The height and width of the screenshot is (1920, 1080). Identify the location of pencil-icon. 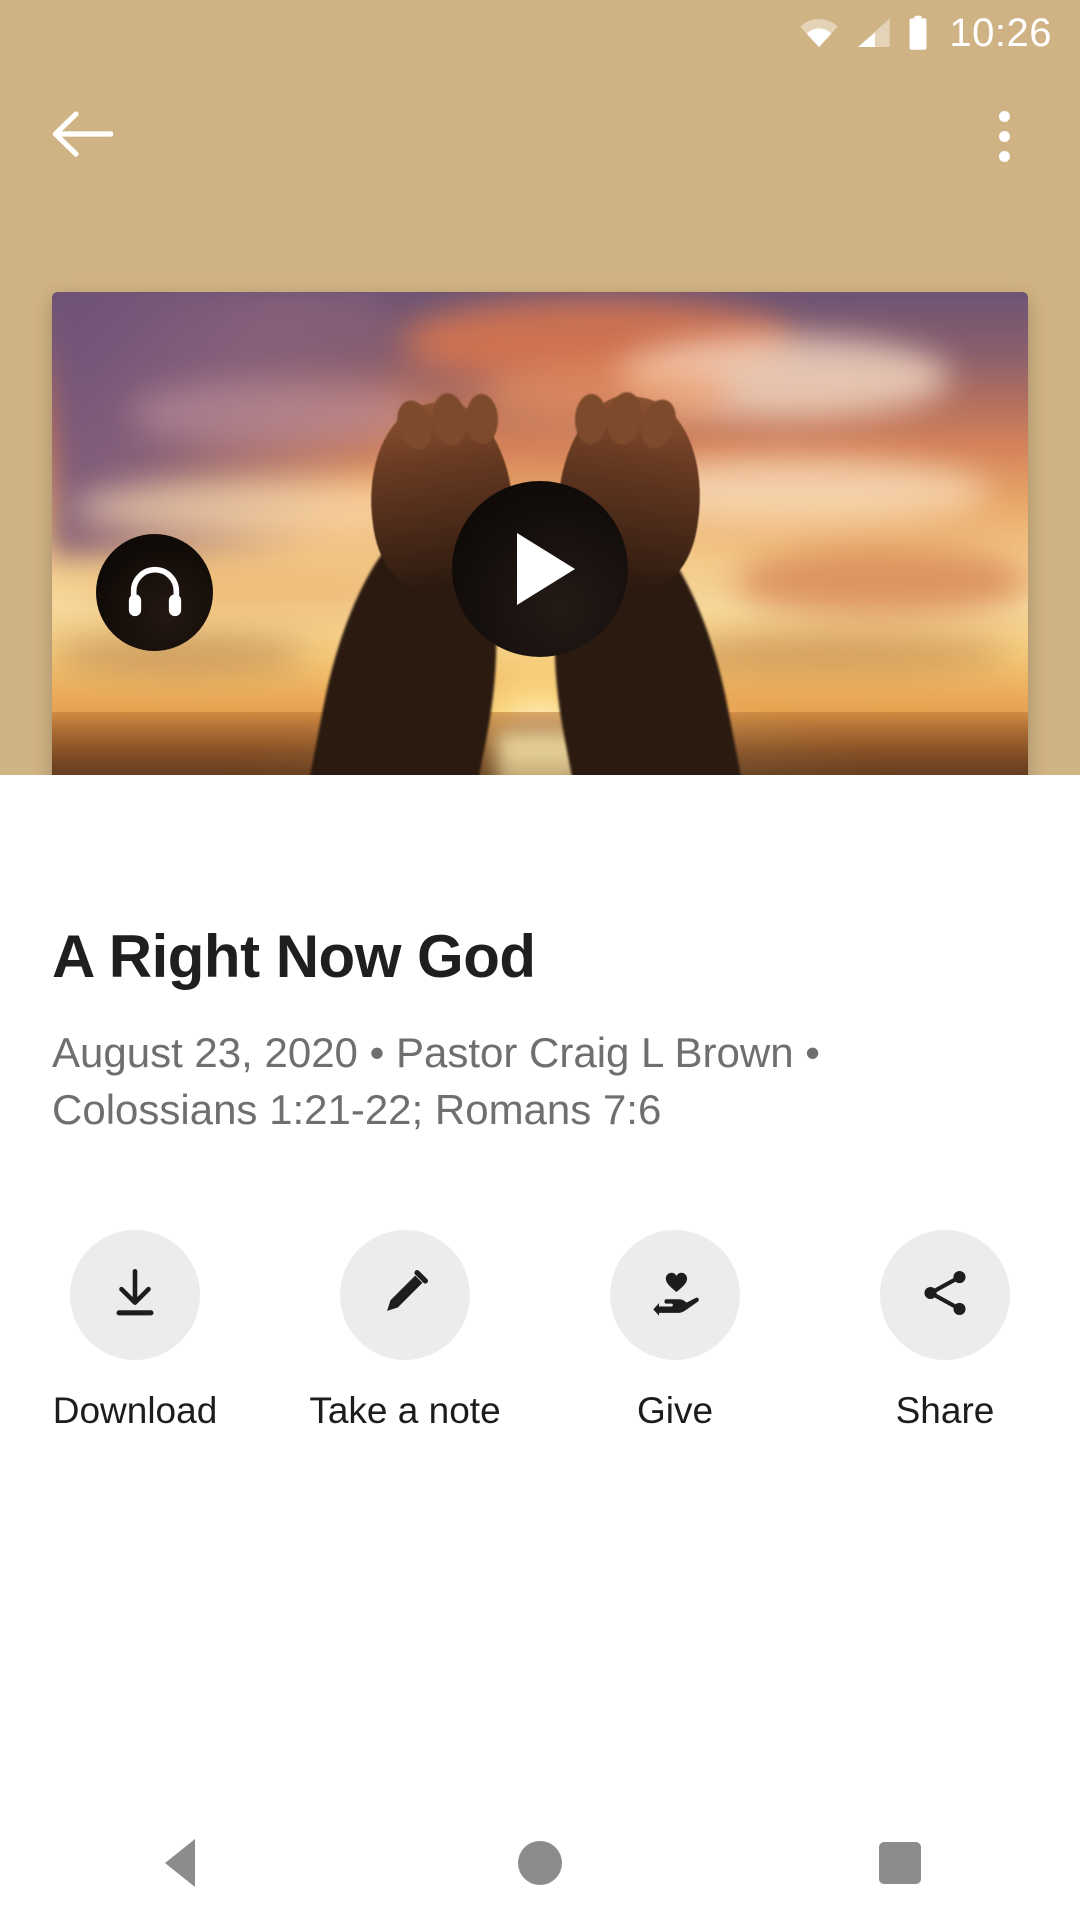
(405, 1295).